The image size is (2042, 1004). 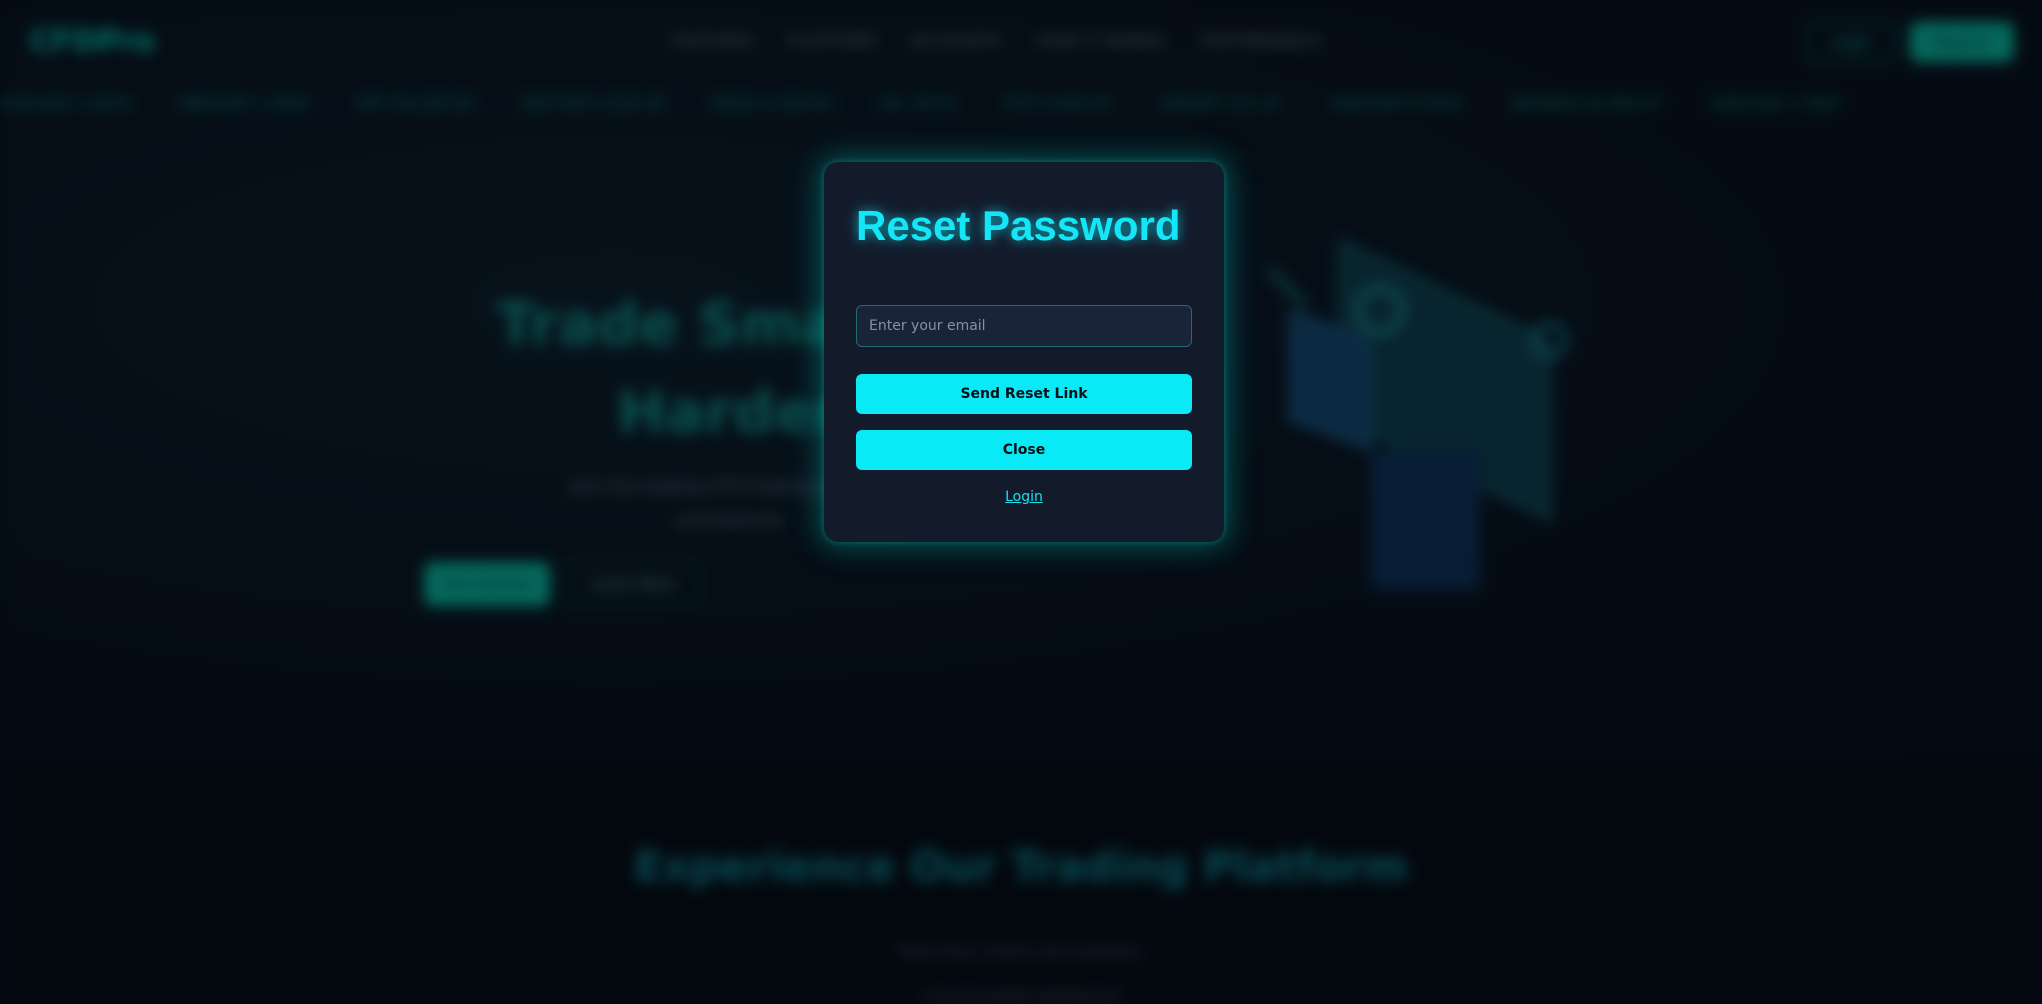 I want to click on platform-section-title: Experience Our Trading Platform, so click(x=1021, y=866).